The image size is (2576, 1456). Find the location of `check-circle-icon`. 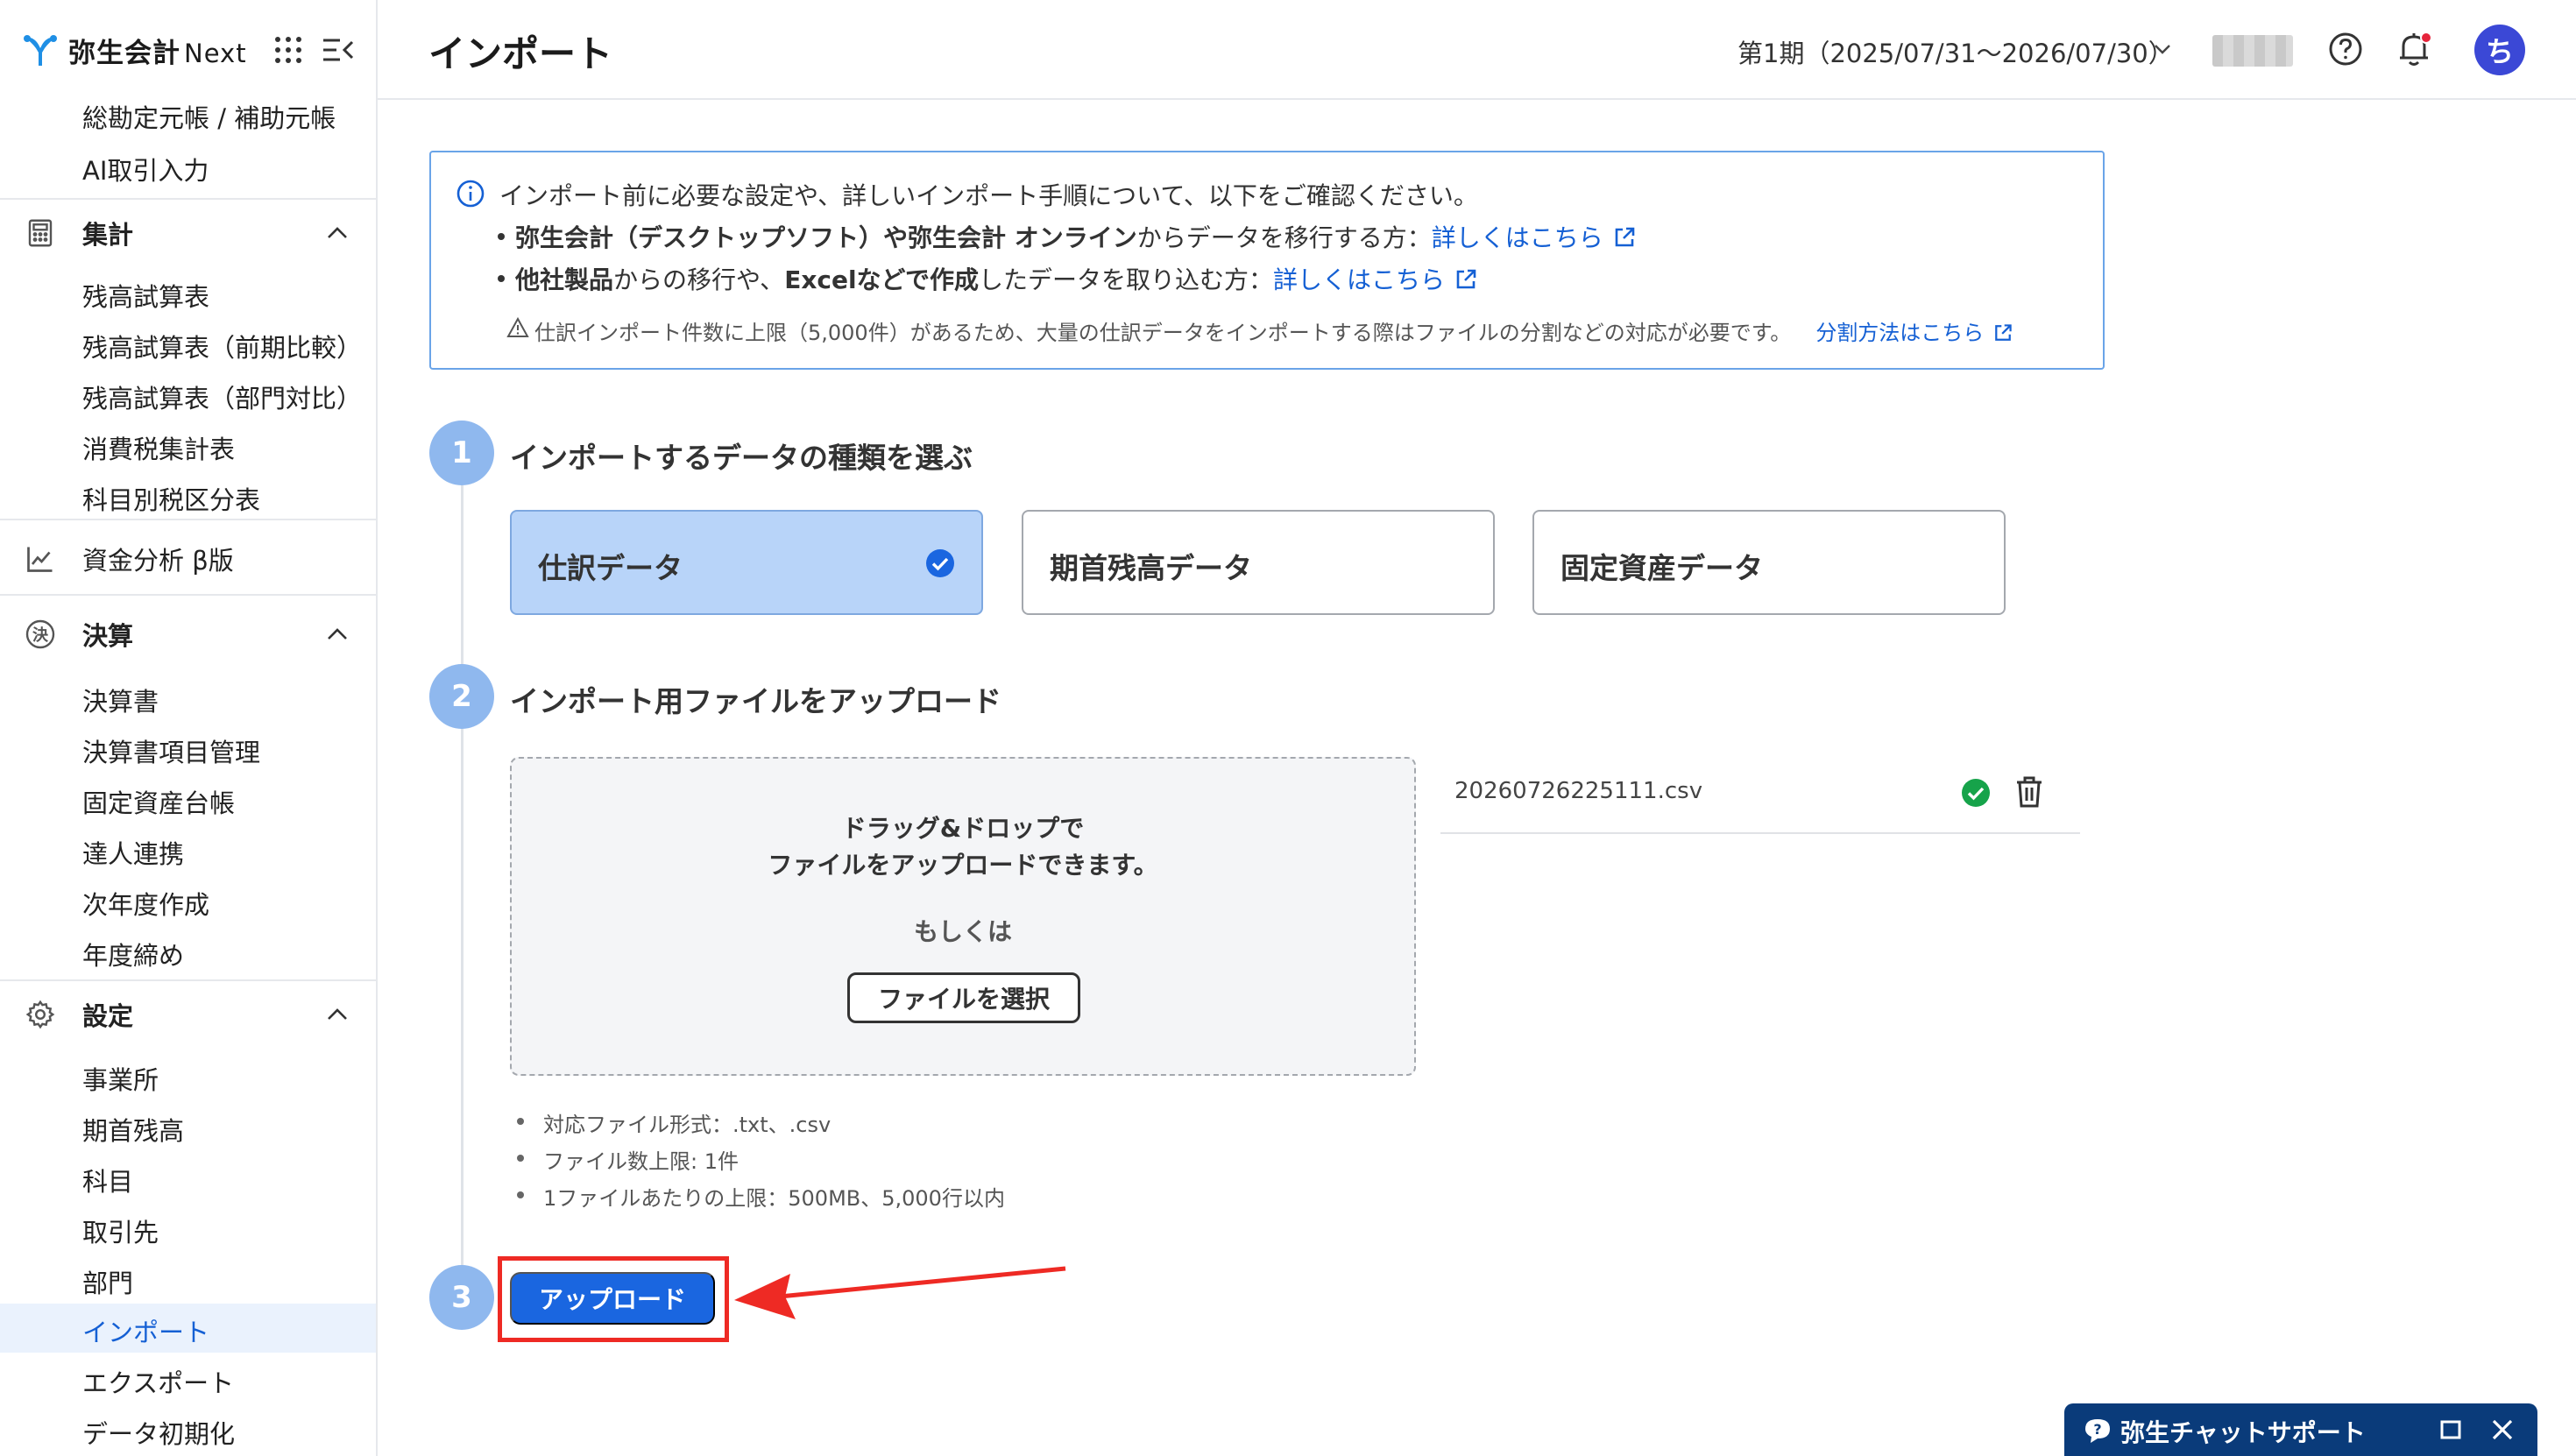

check-circle-icon is located at coordinates (940, 563).